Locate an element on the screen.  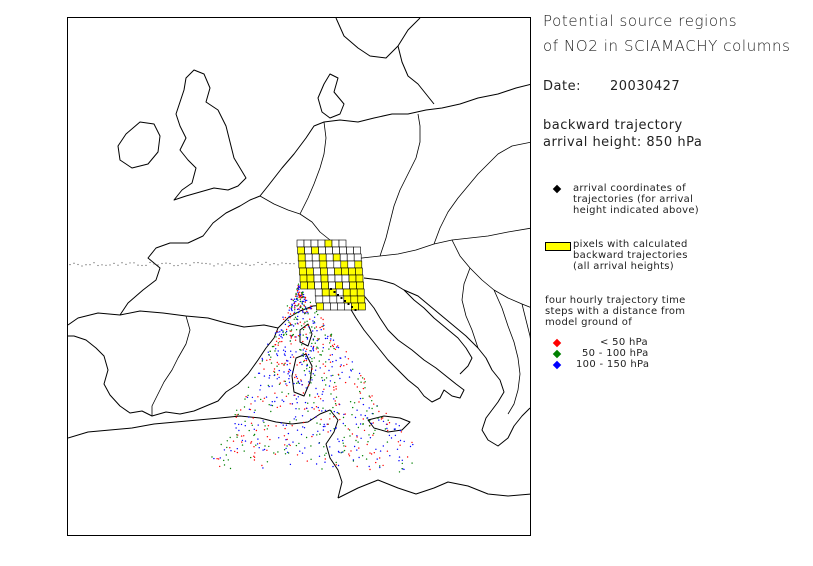
italy is located at coordinates (407, 346).